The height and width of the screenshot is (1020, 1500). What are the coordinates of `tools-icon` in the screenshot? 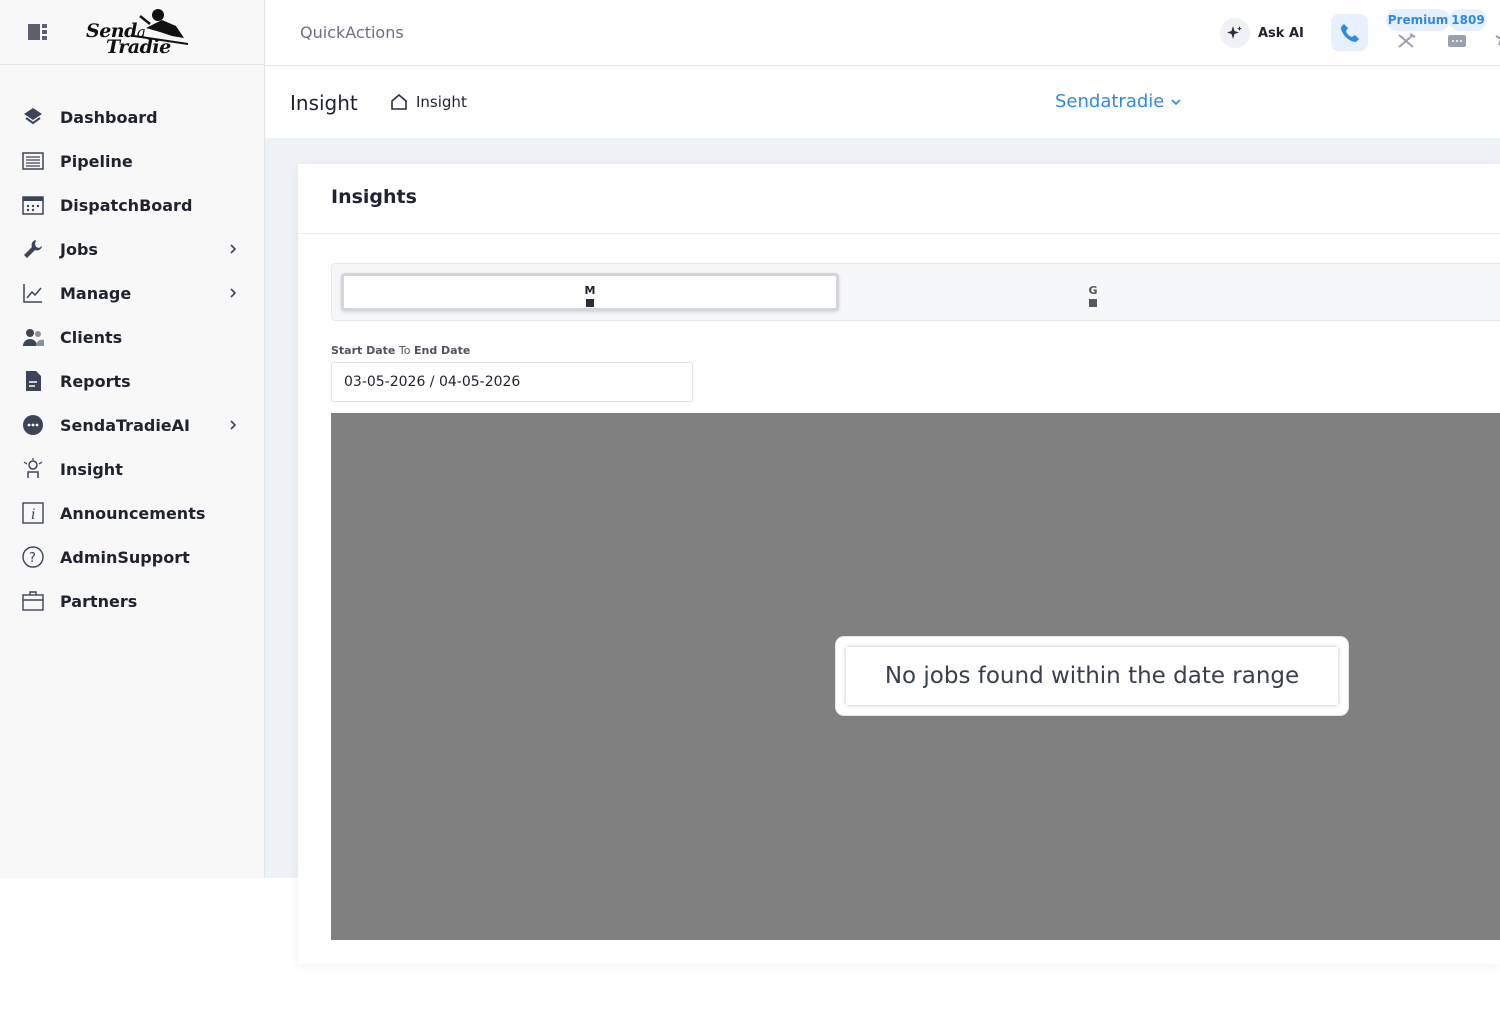 It's located at (1407, 41).